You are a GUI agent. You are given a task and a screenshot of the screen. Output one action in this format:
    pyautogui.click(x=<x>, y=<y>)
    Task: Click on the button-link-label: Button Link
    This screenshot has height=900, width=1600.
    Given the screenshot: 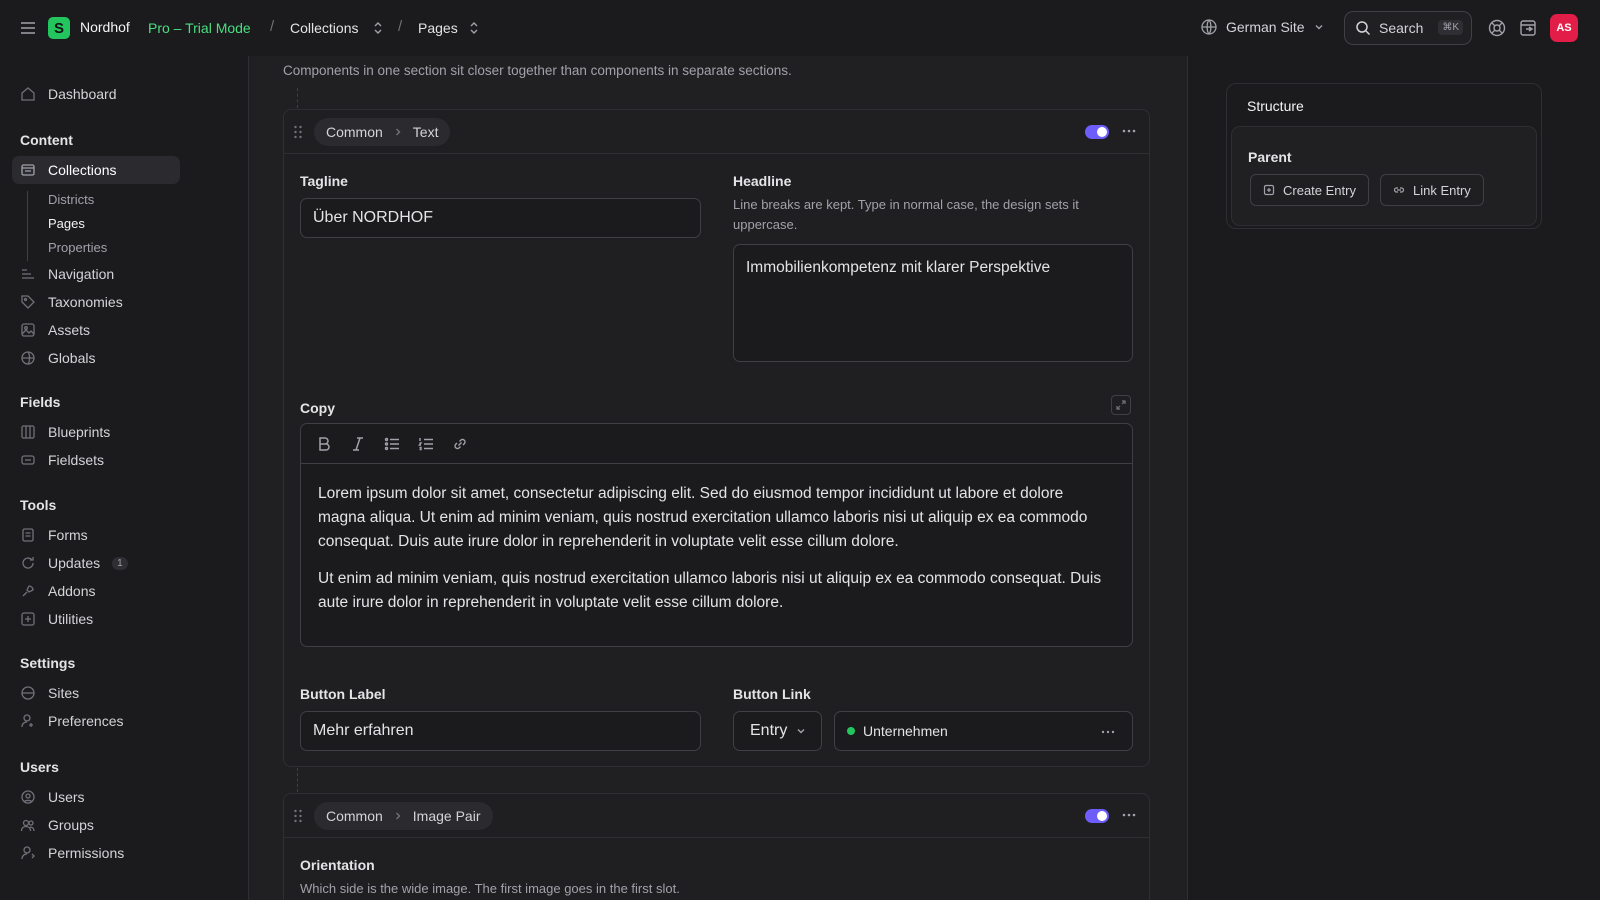 What is the action you would take?
    pyautogui.click(x=772, y=694)
    